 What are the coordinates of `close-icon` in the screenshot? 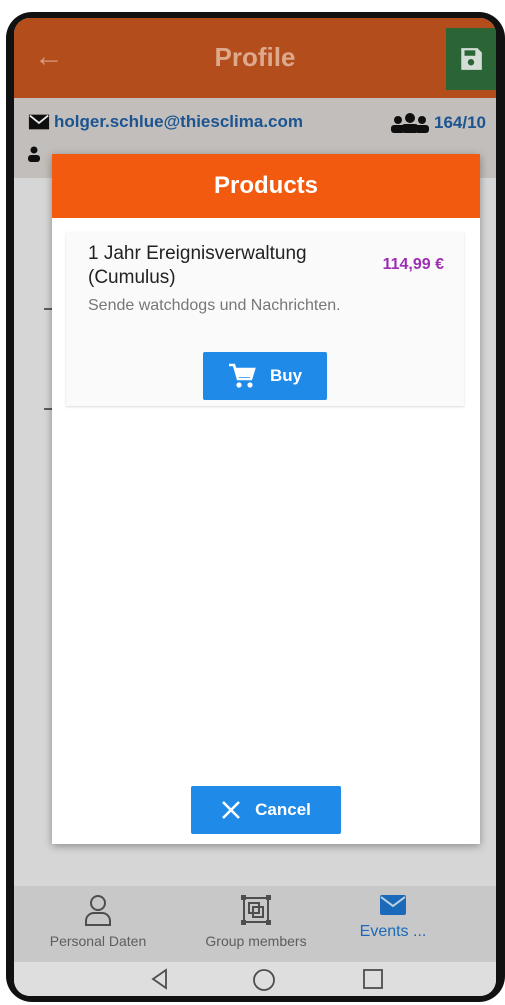 It's located at (231, 810).